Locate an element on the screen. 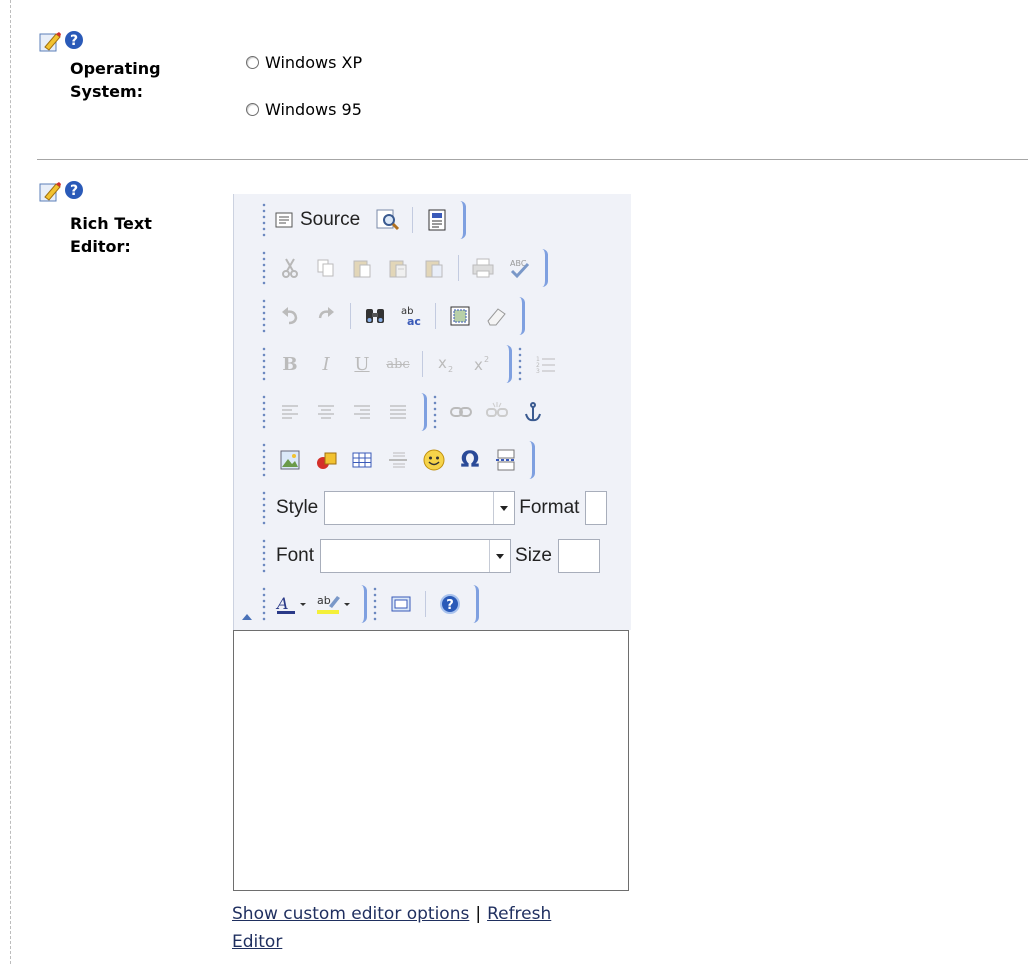 The height and width of the screenshot is (964, 1028). select-all-button is located at coordinates (460, 316).